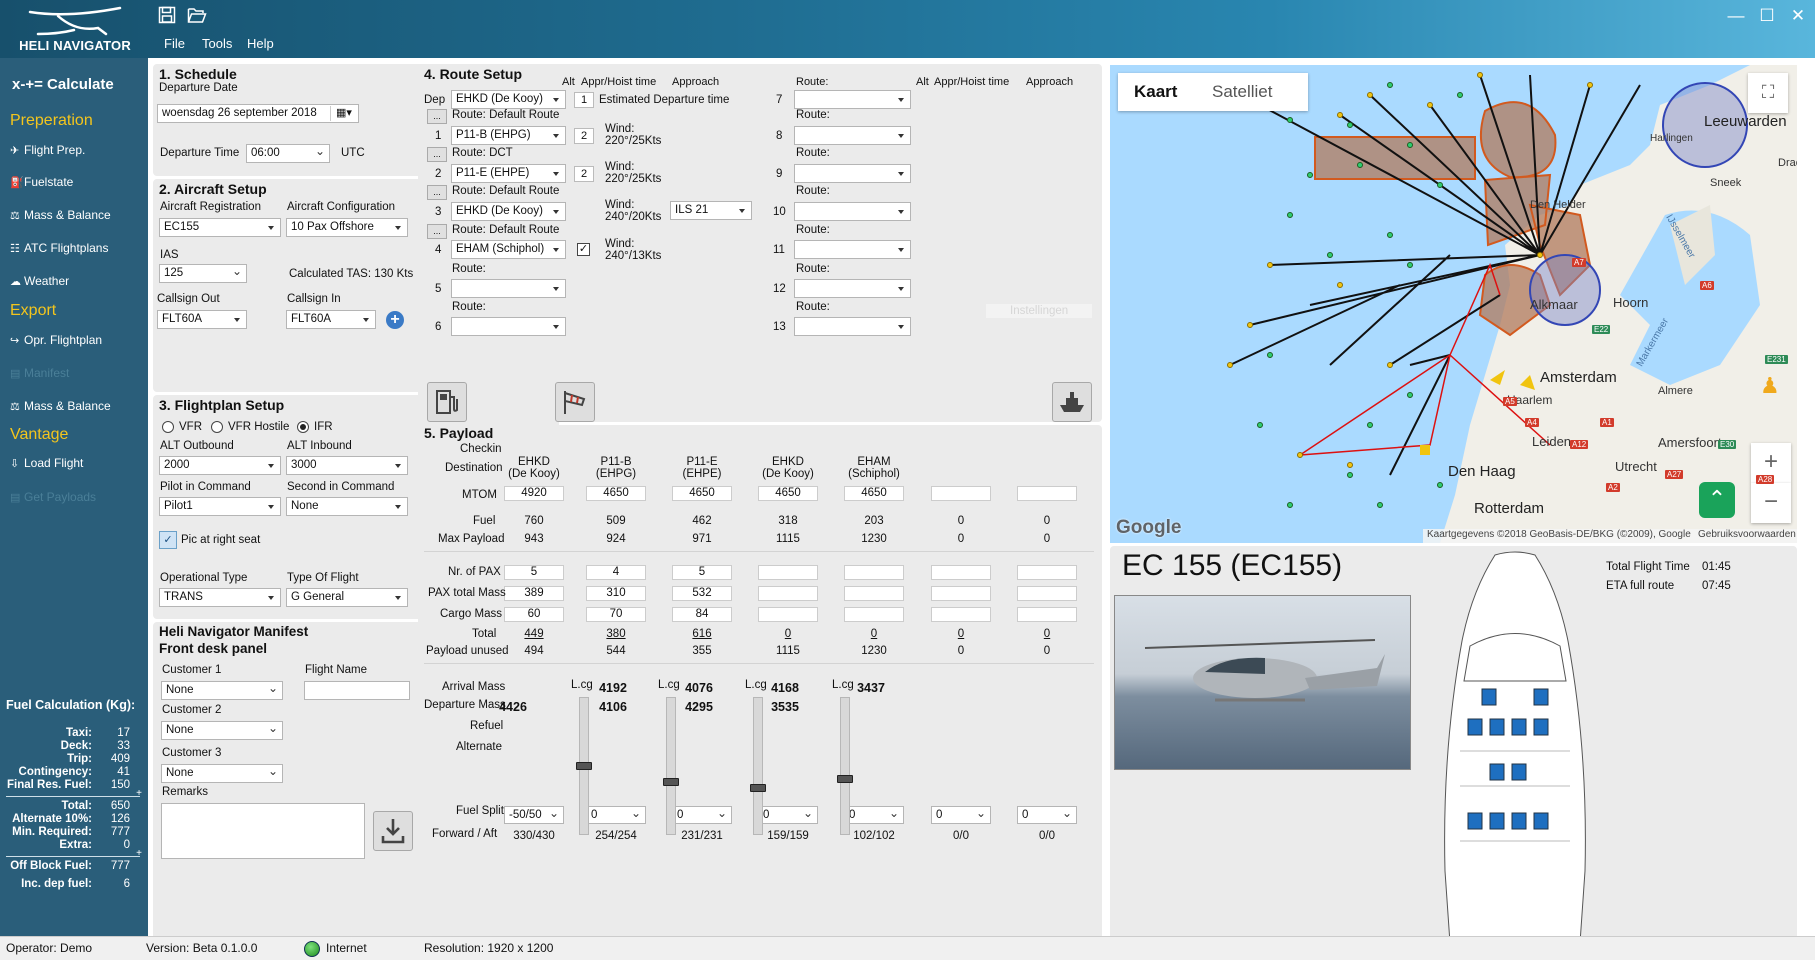 This screenshot has width=1815, height=960. What do you see at coordinates (393, 831) in the screenshot?
I see `download-manifest-button` at bounding box center [393, 831].